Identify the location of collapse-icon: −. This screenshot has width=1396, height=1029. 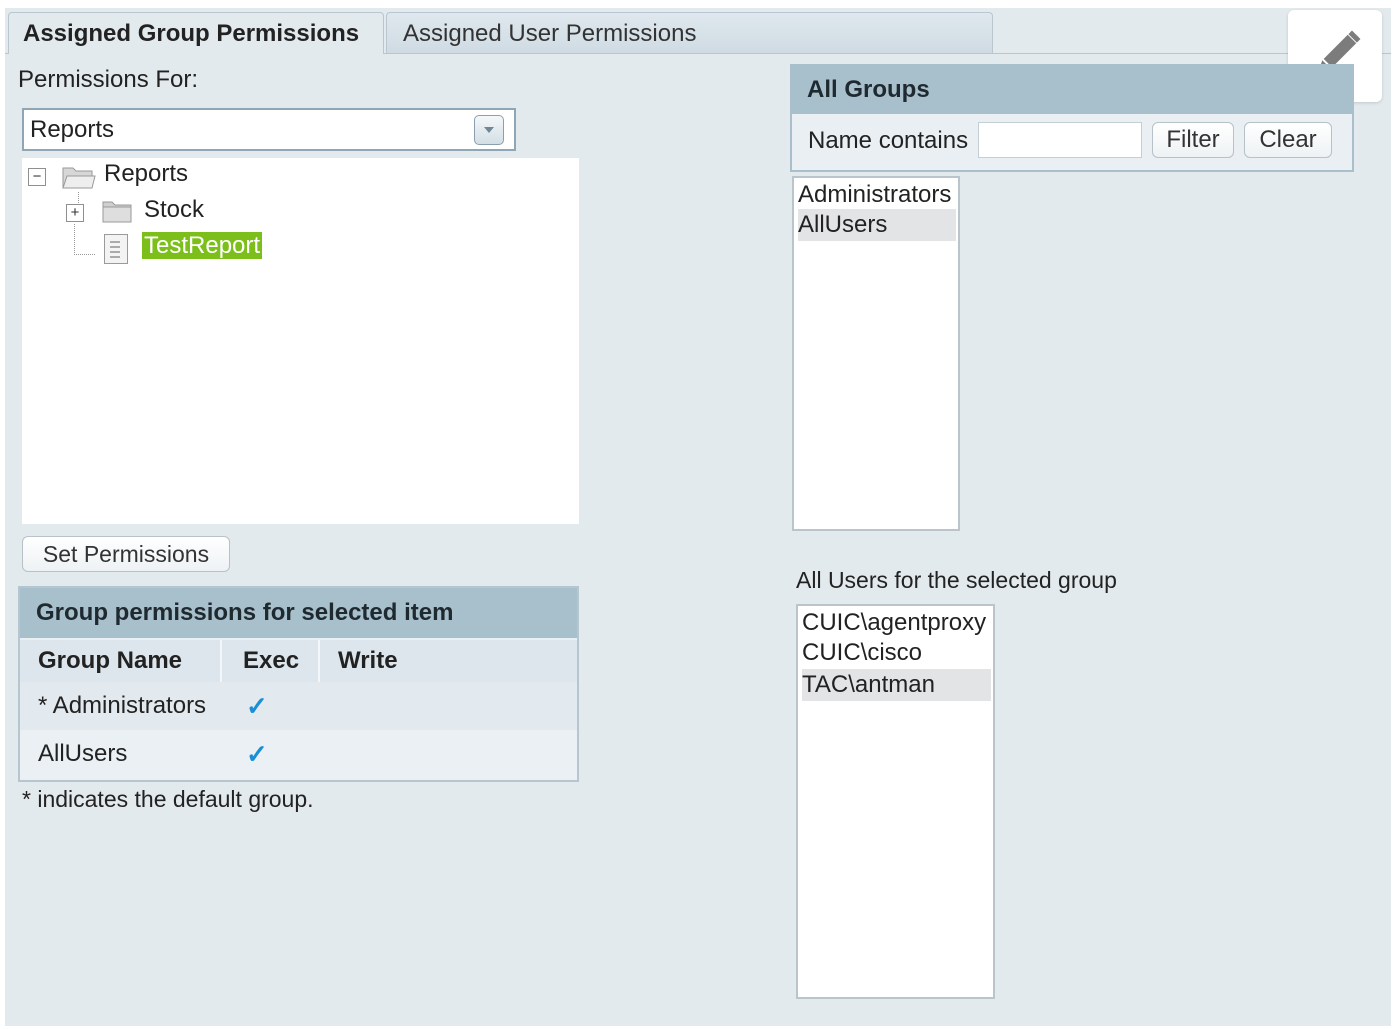
(37, 177).